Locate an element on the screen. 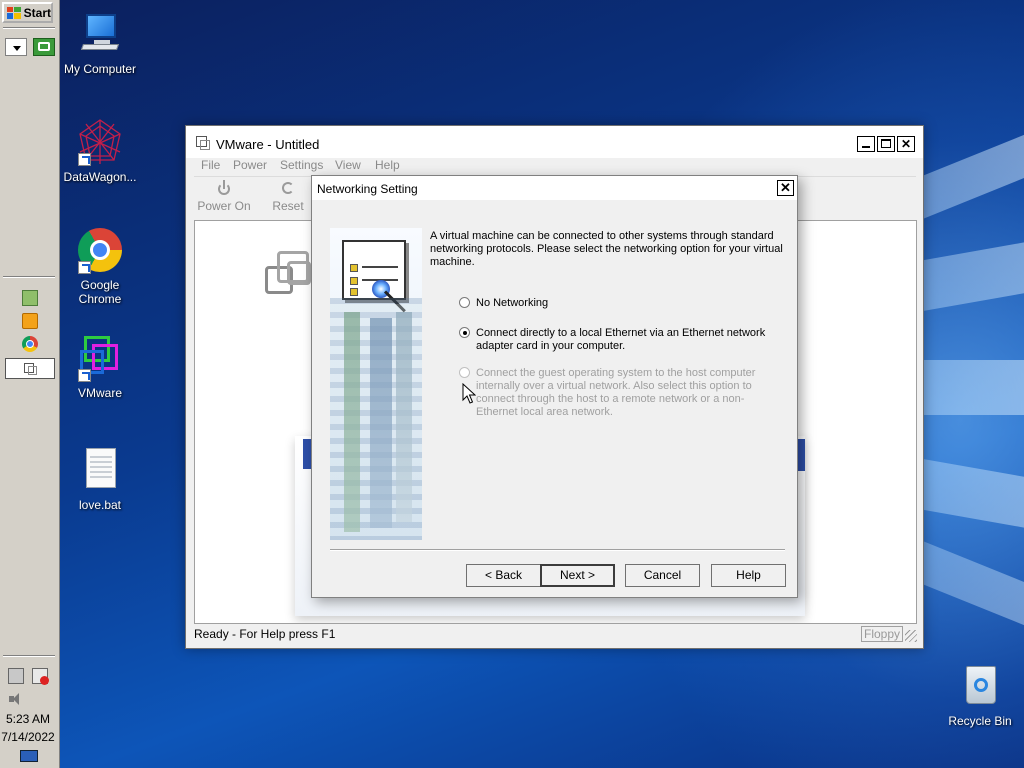  menu-bar: File Power Settings View Help is located at coordinates (554, 167).